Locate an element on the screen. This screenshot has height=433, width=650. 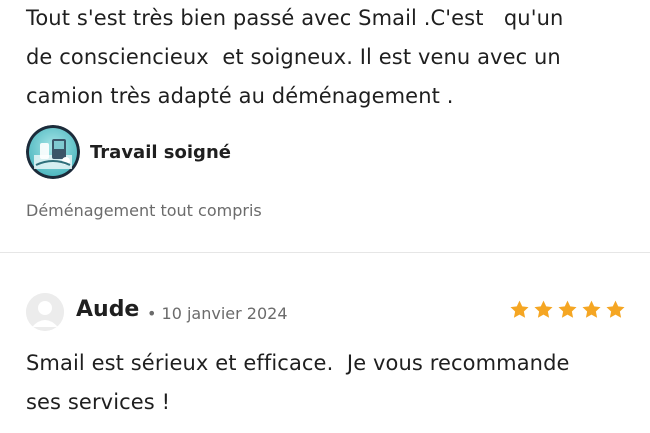
avatar is located at coordinates (45, 312).